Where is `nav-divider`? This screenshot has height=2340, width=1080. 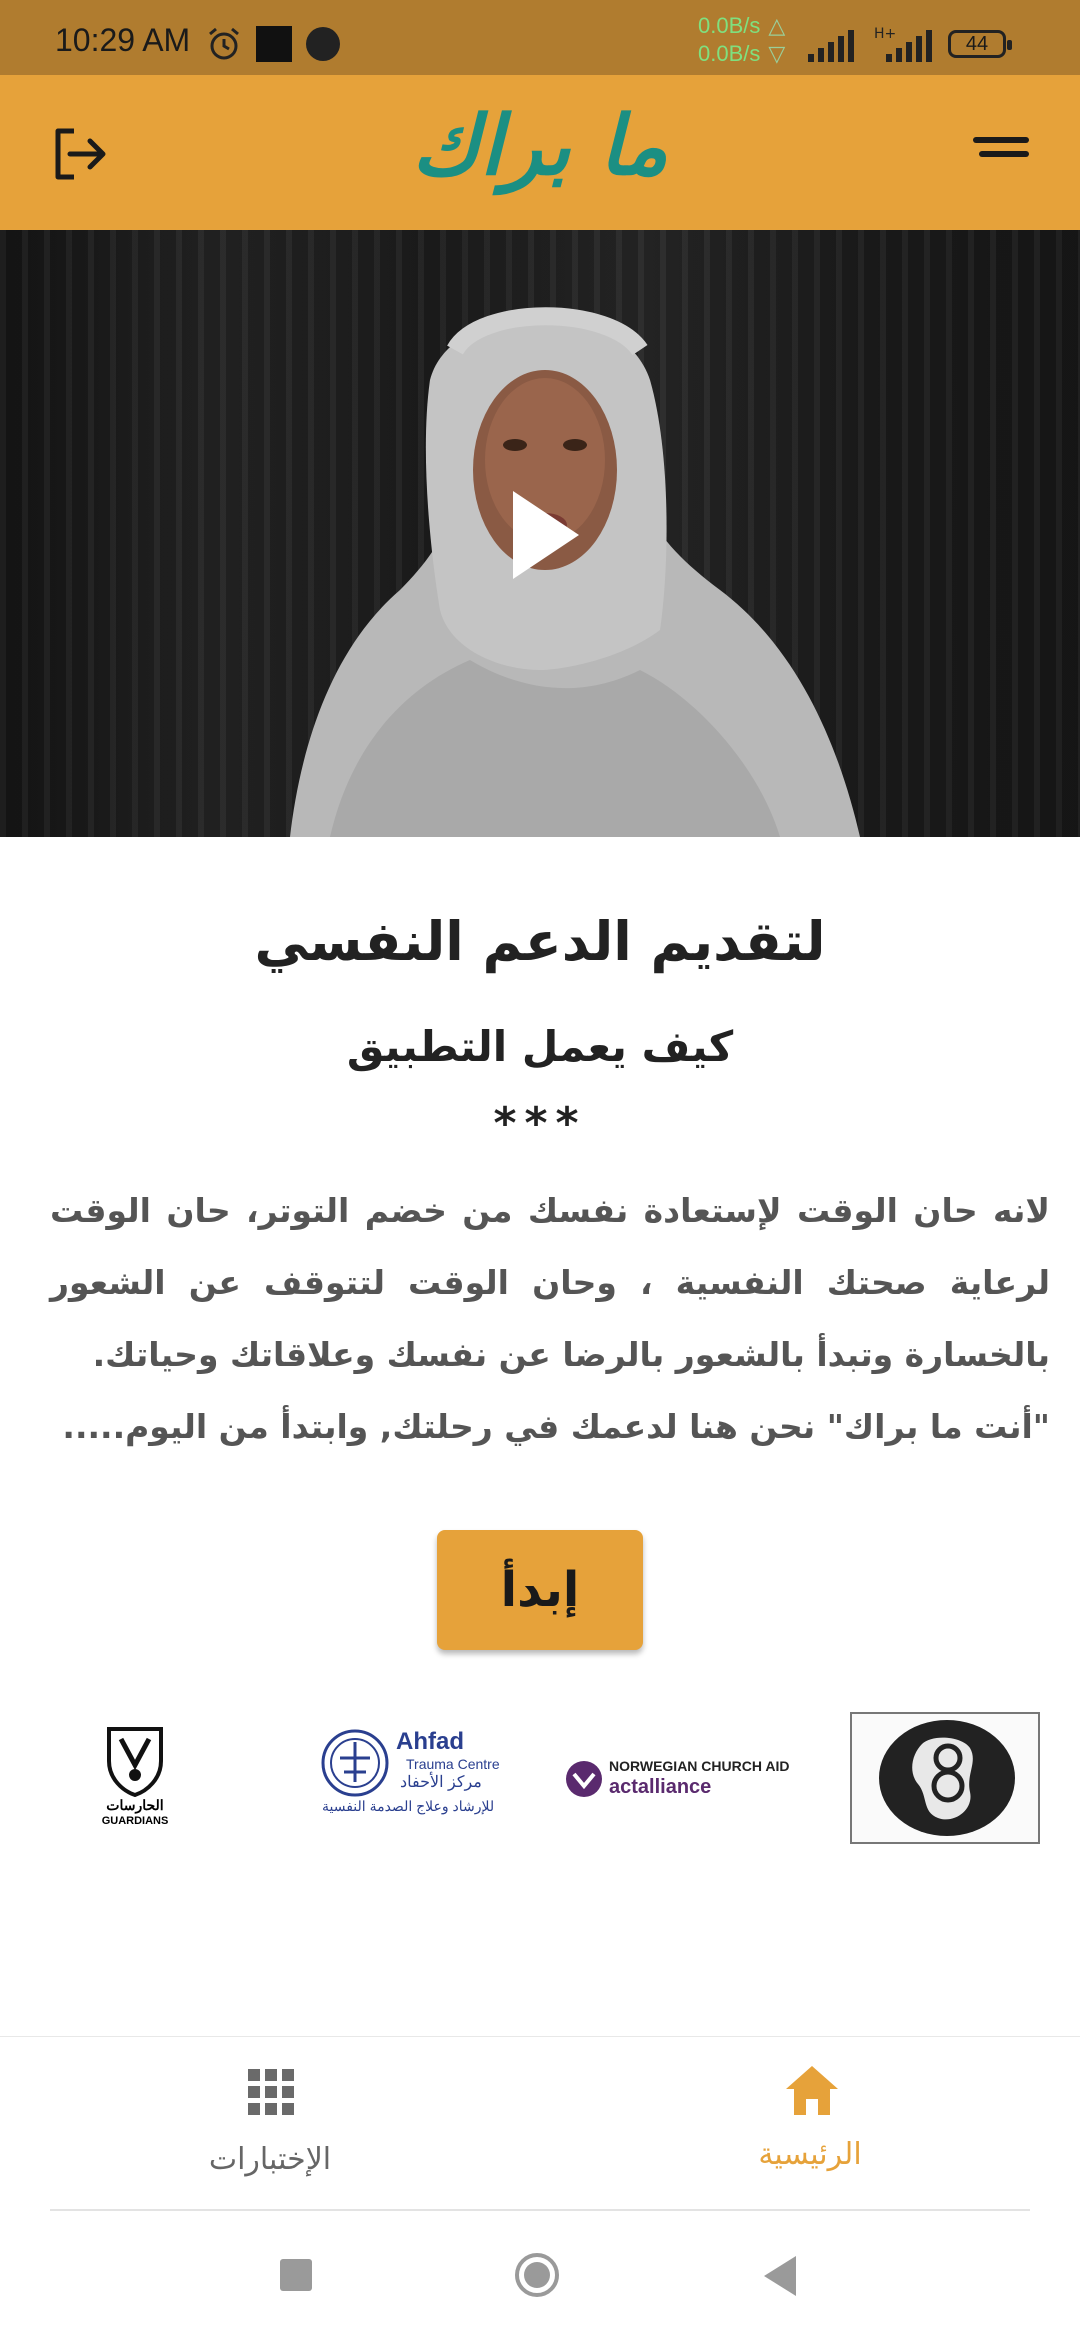 nav-divider is located at coordinates (540, 2210).